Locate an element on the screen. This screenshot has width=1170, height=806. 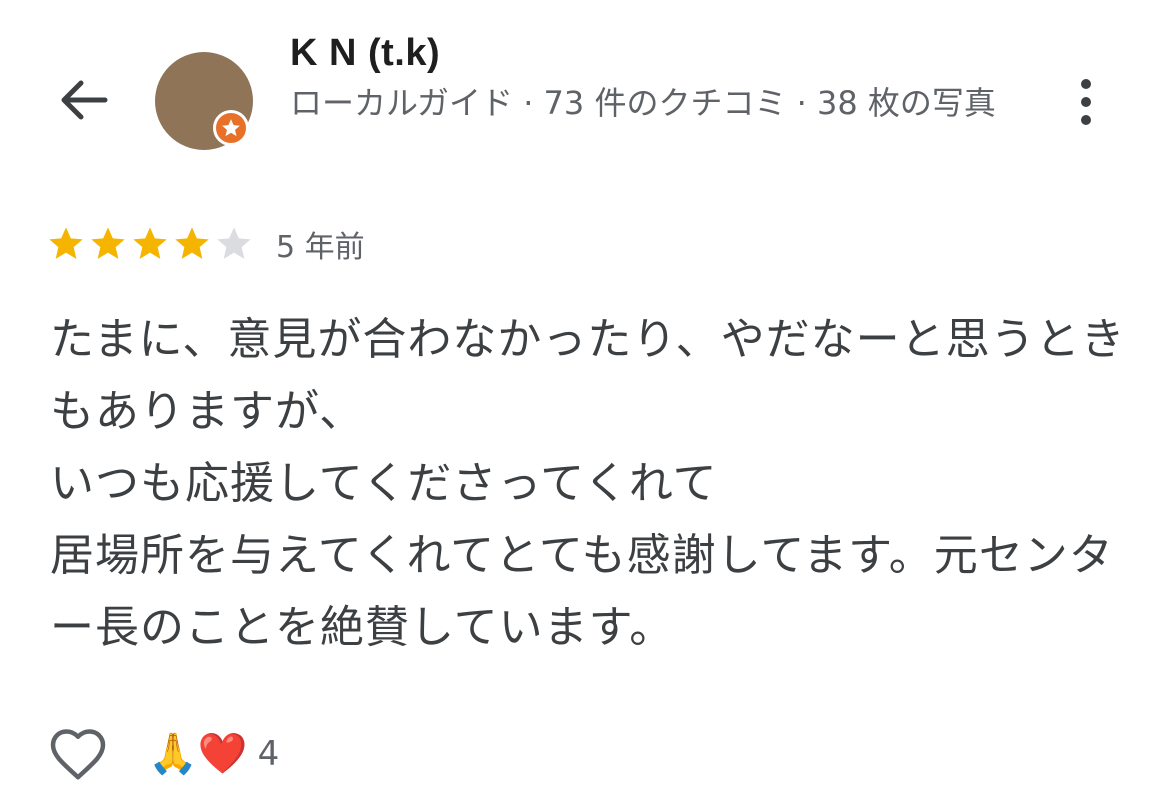
like-button is located at coordinates (78, 754).